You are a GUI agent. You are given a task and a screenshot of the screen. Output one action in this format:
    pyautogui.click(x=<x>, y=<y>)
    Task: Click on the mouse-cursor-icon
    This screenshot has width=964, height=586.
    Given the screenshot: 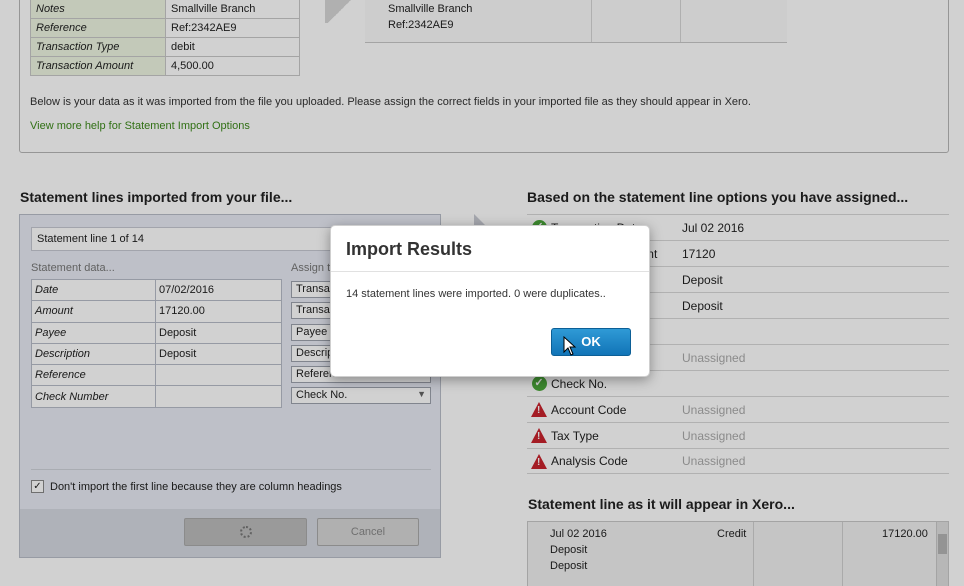 What is the action you would take?
    pyautogui.click(x=570, y=346)
    